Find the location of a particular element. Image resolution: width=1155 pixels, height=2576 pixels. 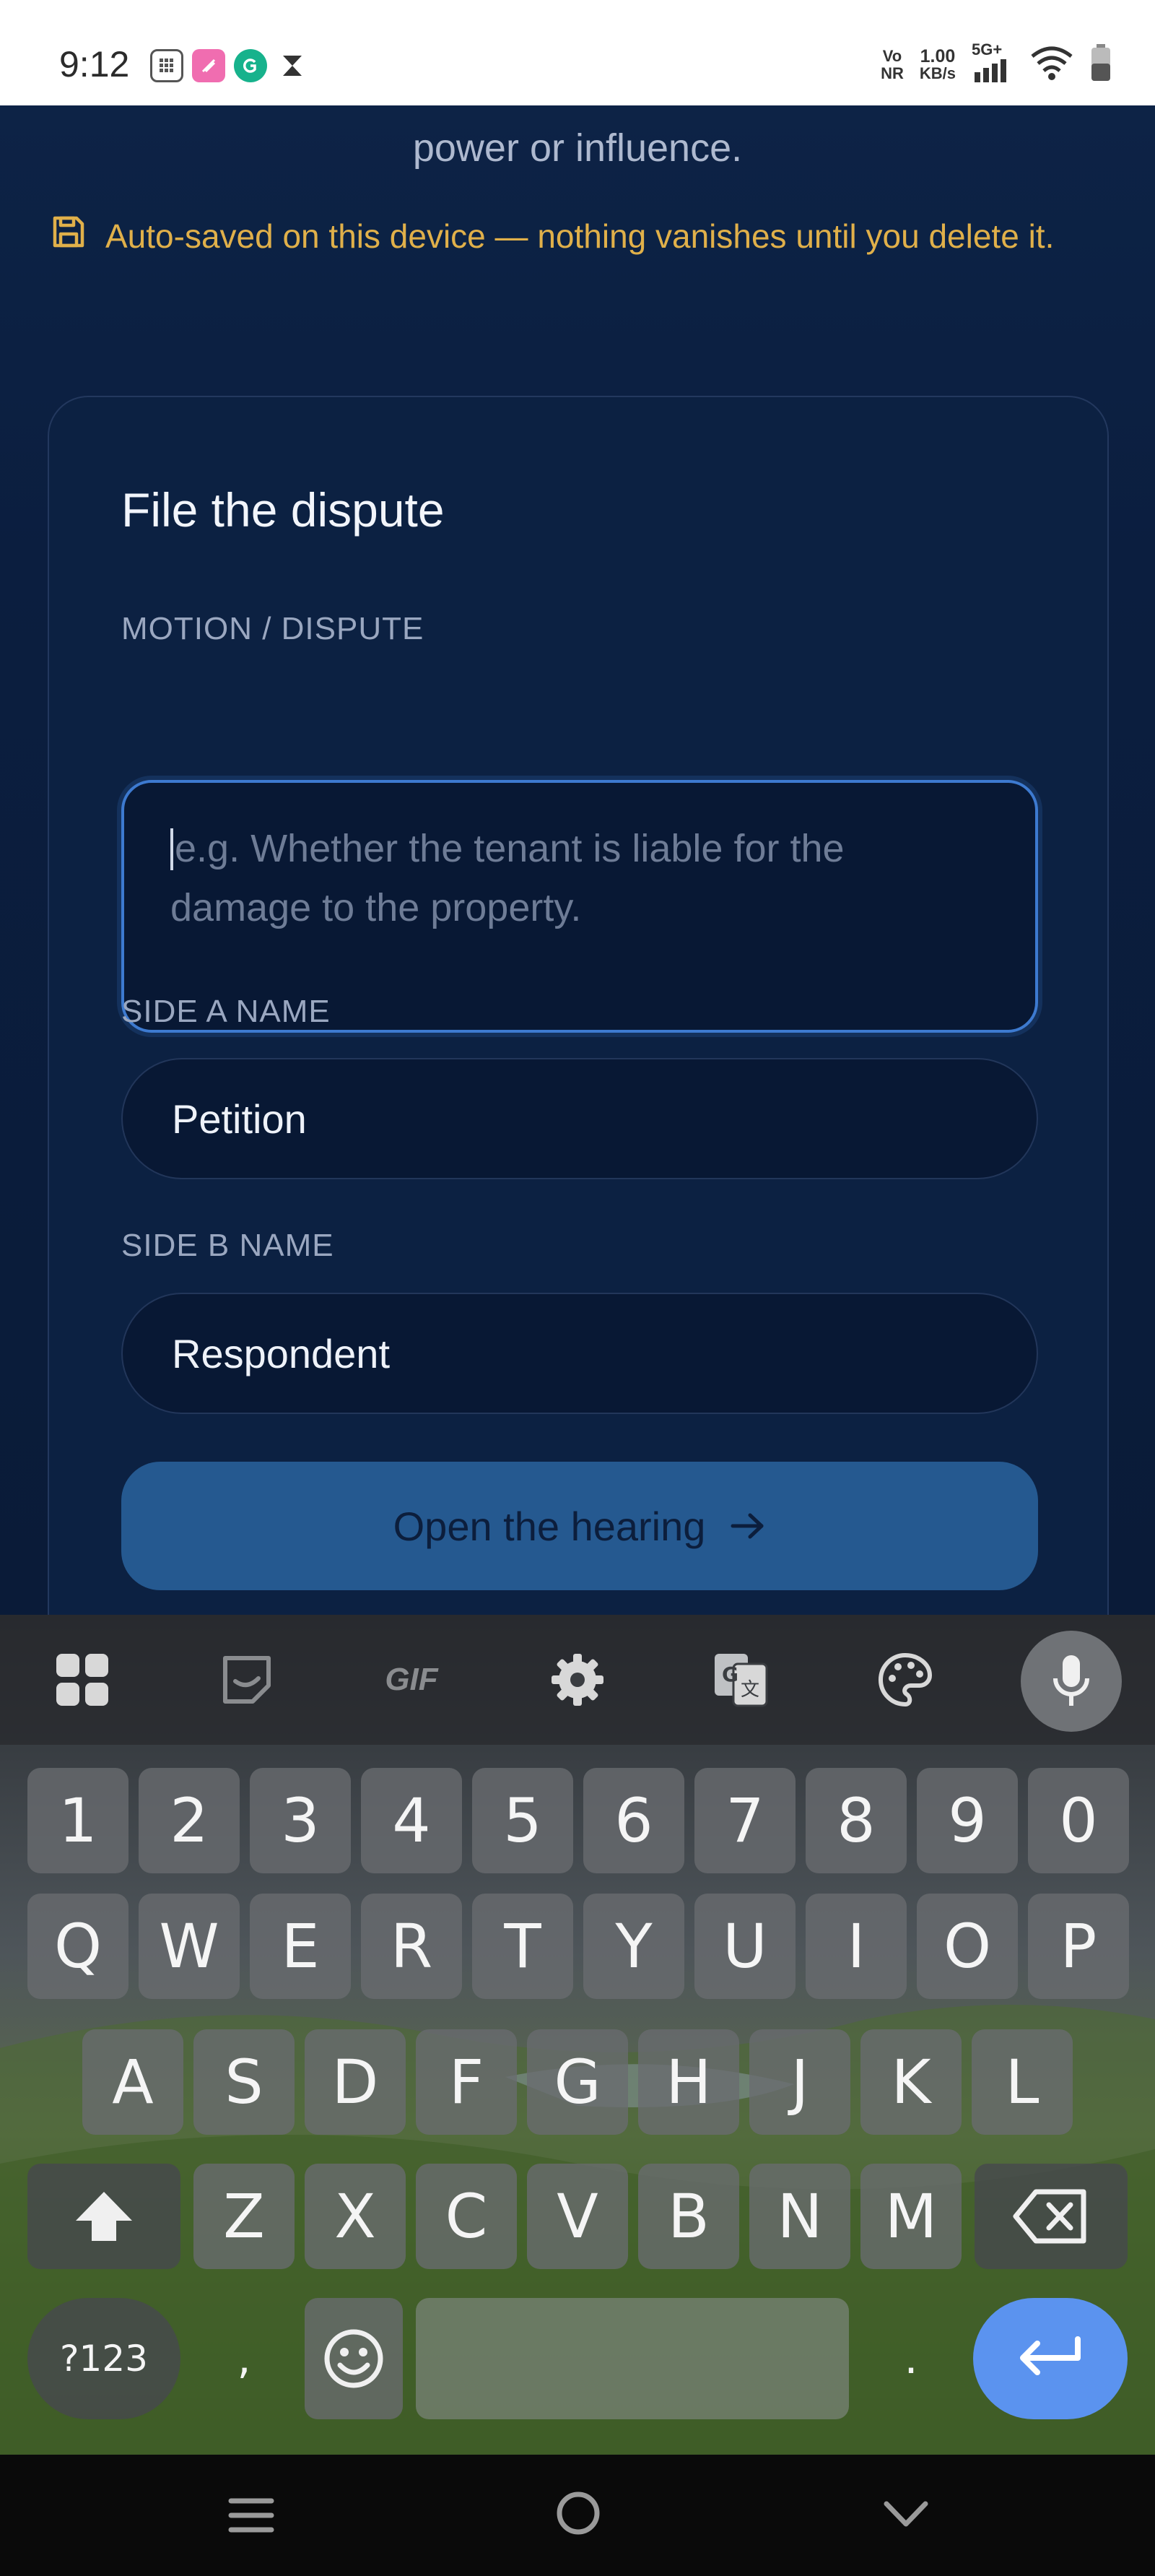

key-e: E is located at coordinates (300, 1946).